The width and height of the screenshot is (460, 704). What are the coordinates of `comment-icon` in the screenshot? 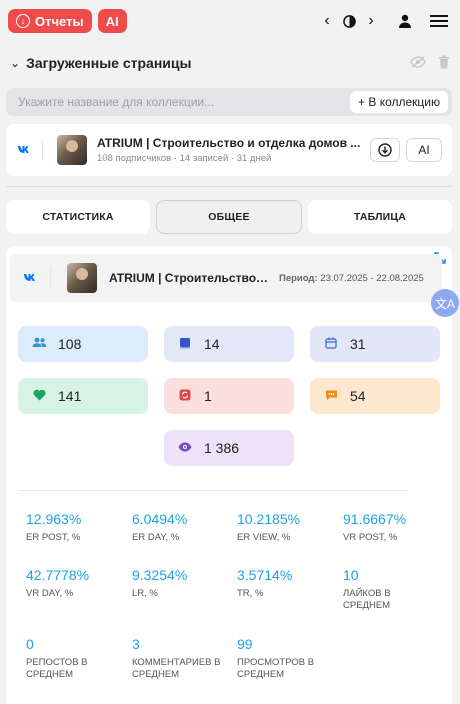 It's located at (331, 396).